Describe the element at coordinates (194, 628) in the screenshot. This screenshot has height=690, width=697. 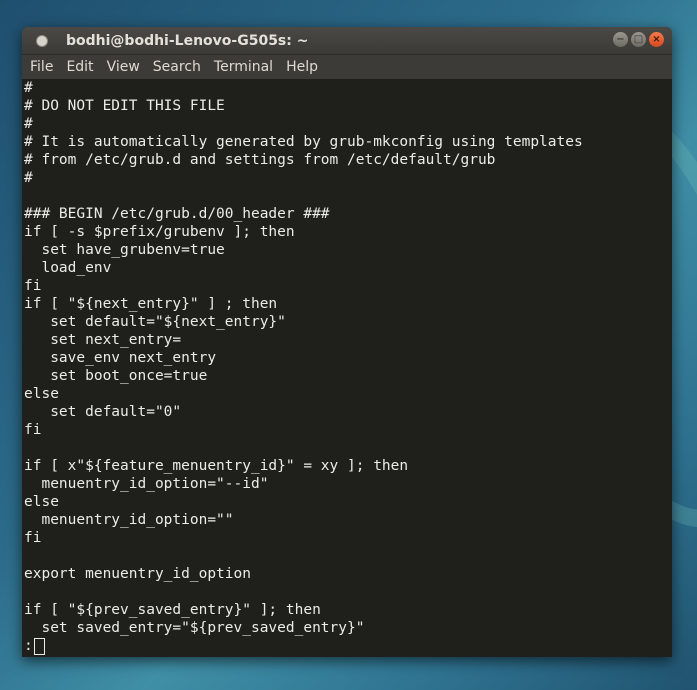
I see `terminal-line: set saved_entry="${prev_saved_entry}"` at that location.